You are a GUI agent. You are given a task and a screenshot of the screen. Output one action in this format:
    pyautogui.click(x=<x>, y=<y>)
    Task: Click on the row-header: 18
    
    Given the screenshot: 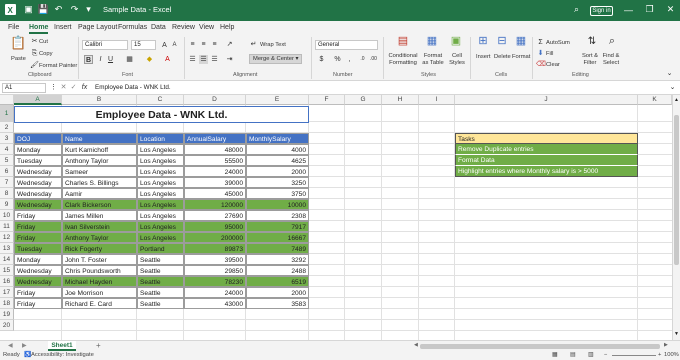 What is the action you would take?
    pyautogui.click(x=7, y=303)
    